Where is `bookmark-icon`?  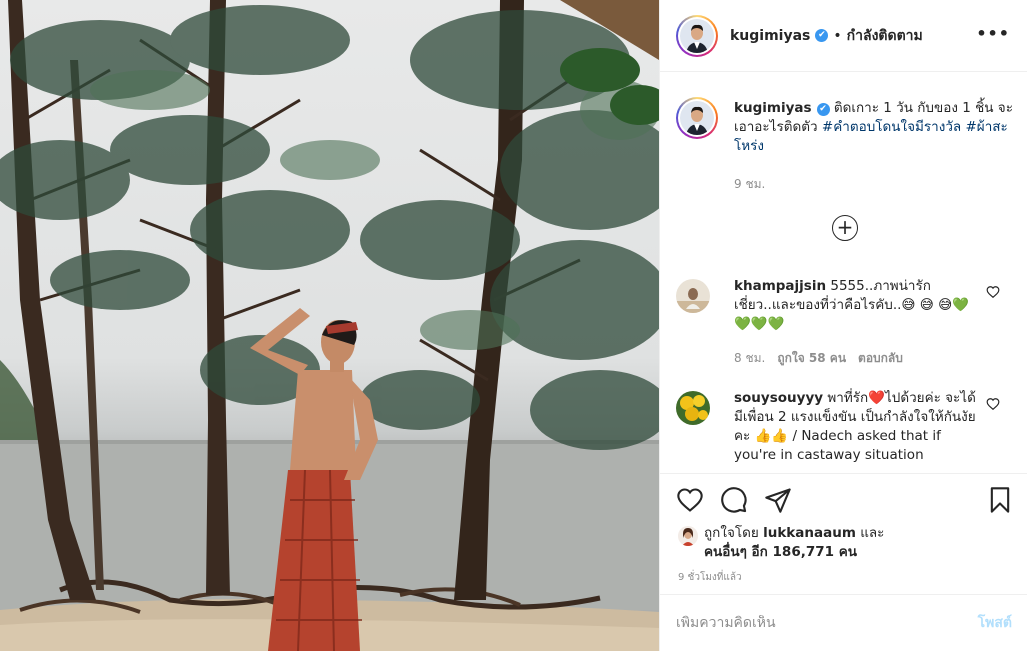 bookmark-icon is located at coordinates (1000, 500).